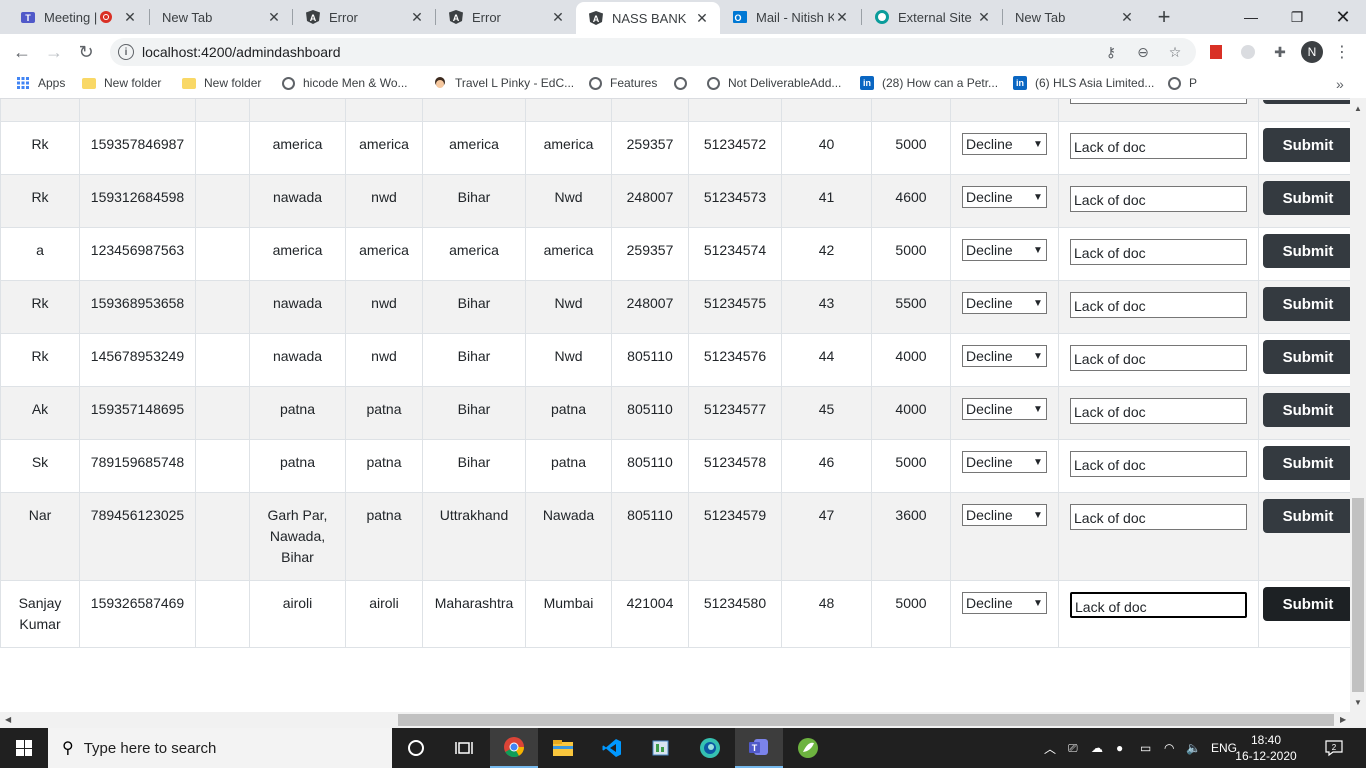 Image resolution: width=1366 pixels, height=768 pixels. Describe the element at coordinates (1143, 52) in the screenshot. I see `zoom-icon: ⊖` at that location.